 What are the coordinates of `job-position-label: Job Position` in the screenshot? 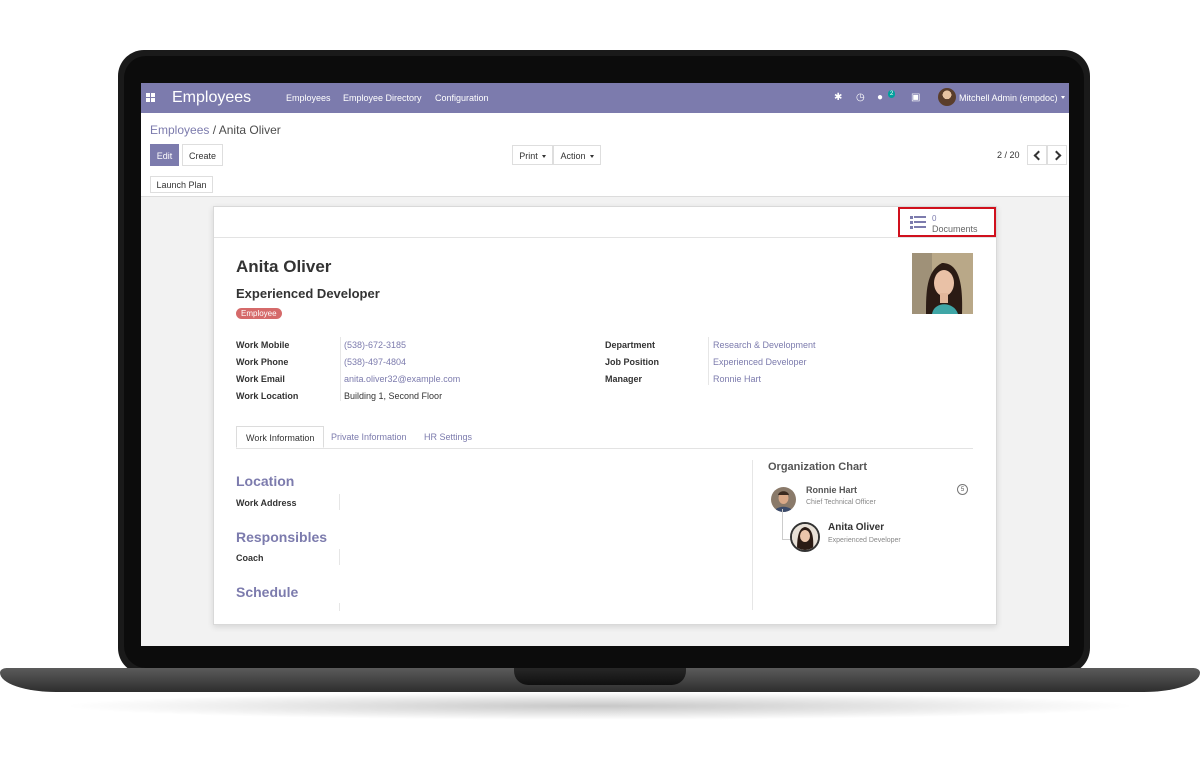 It's located at (632, 362).